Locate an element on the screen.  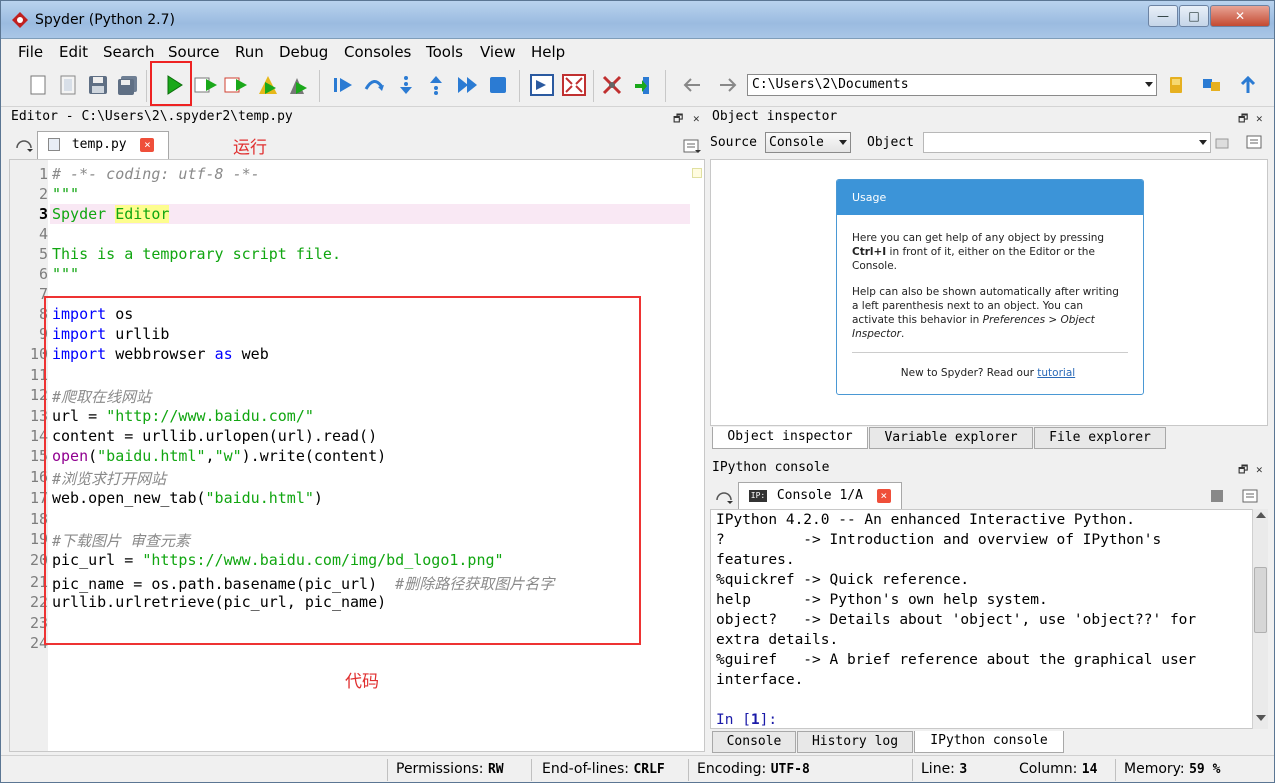
debug-icon is located at coordinates (344, 85).